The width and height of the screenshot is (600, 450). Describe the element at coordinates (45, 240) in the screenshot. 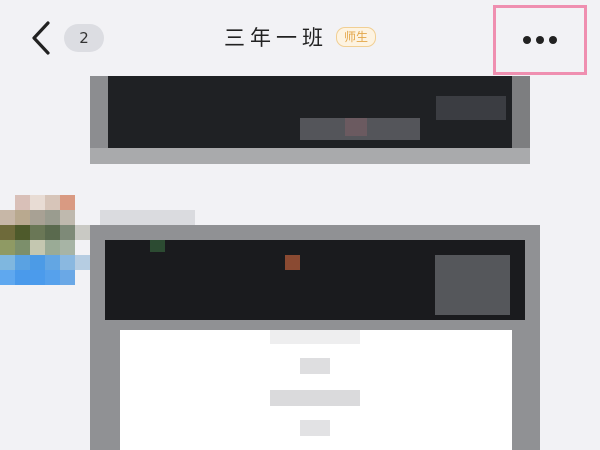

I see `avatar` at that location.